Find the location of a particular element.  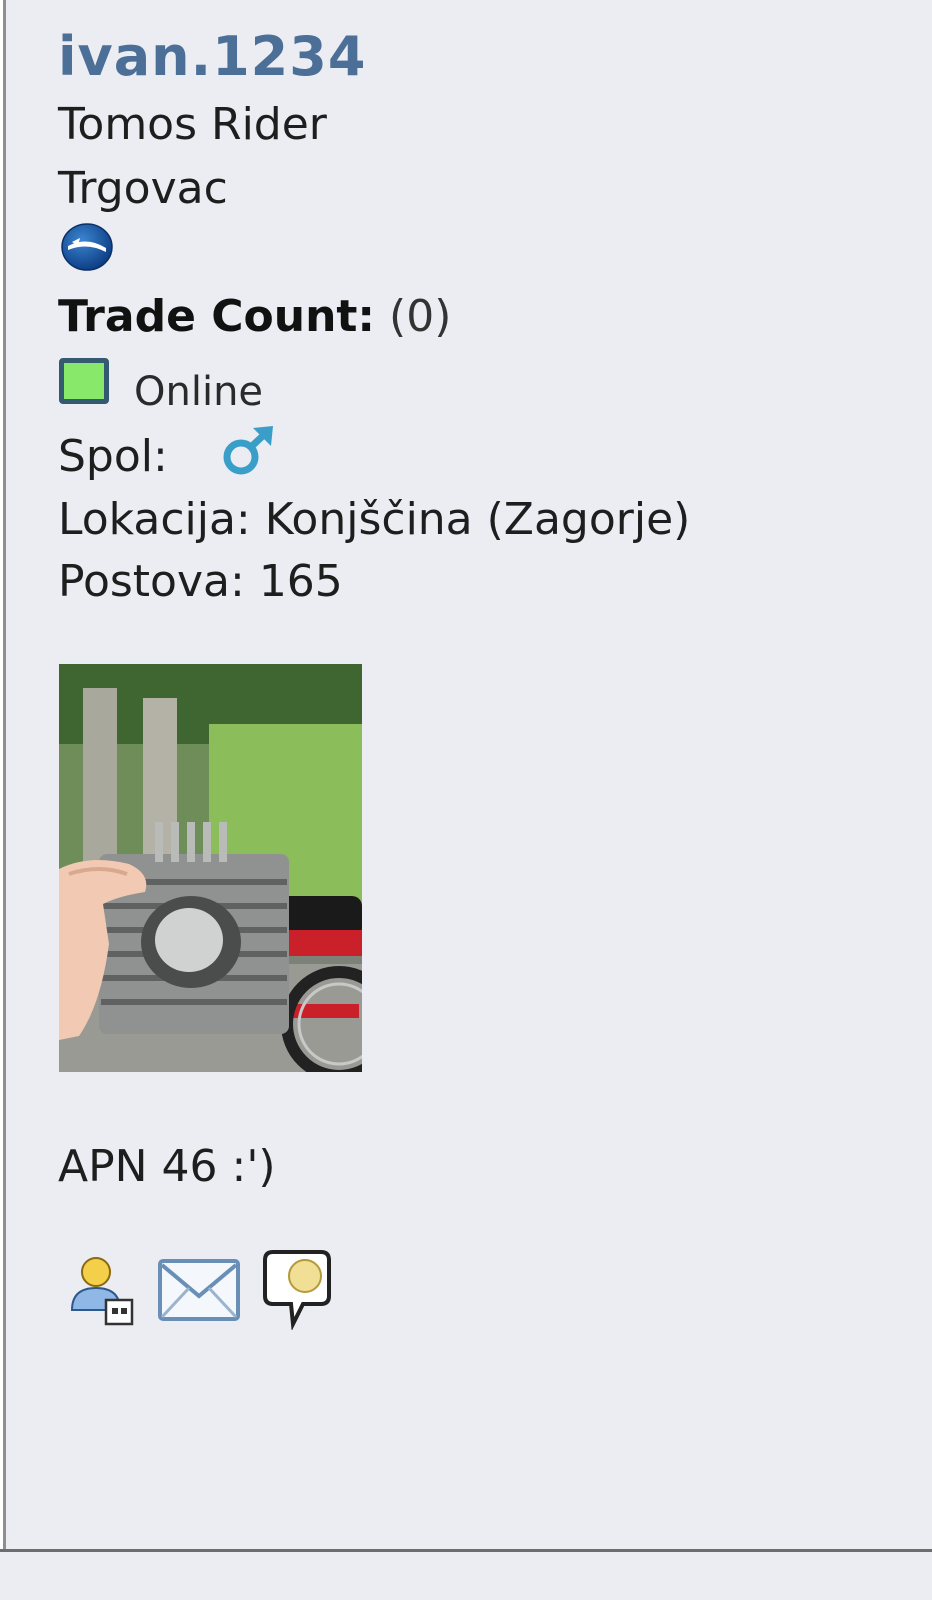

username-link: ivan.1234 is located at coordinates (212, 57).